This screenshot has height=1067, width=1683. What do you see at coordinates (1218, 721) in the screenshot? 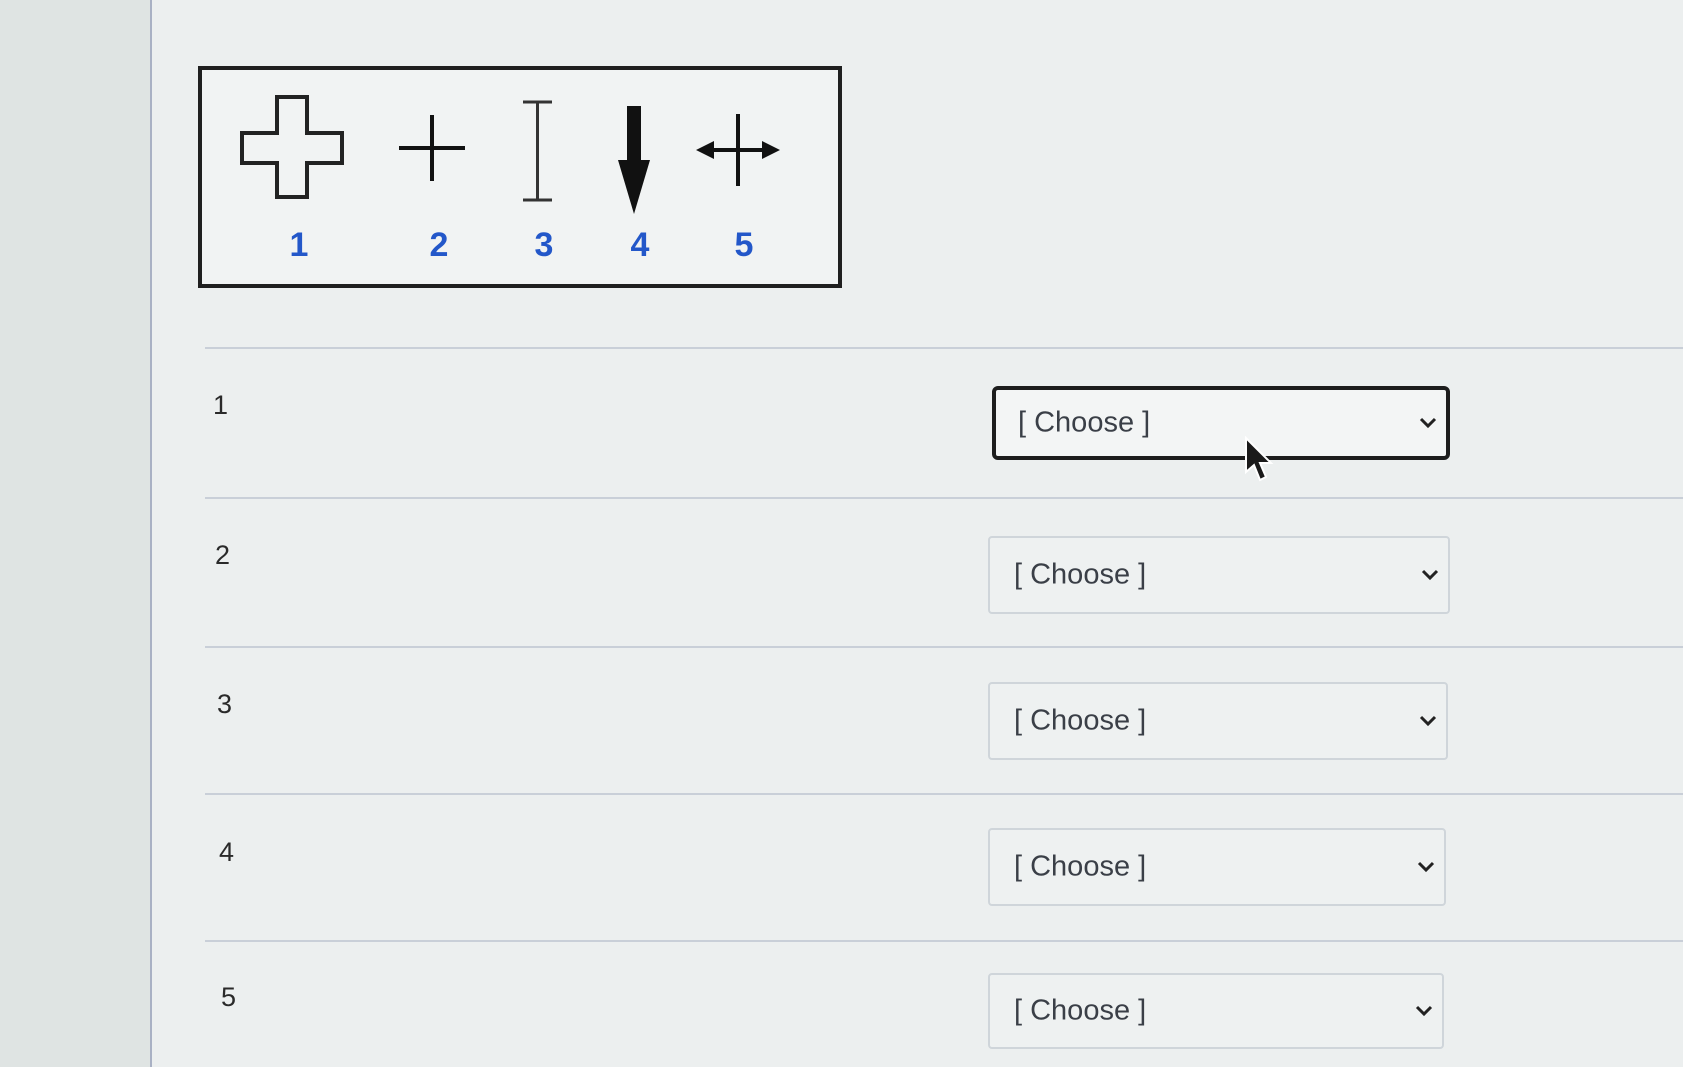
I see `answer-select-3: [ Choose ]` at bounding box center [1218, 721].